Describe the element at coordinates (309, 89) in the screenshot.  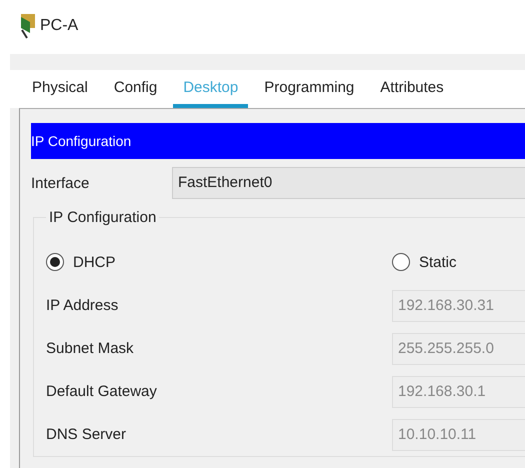
I see `tab: Programming` at that location.